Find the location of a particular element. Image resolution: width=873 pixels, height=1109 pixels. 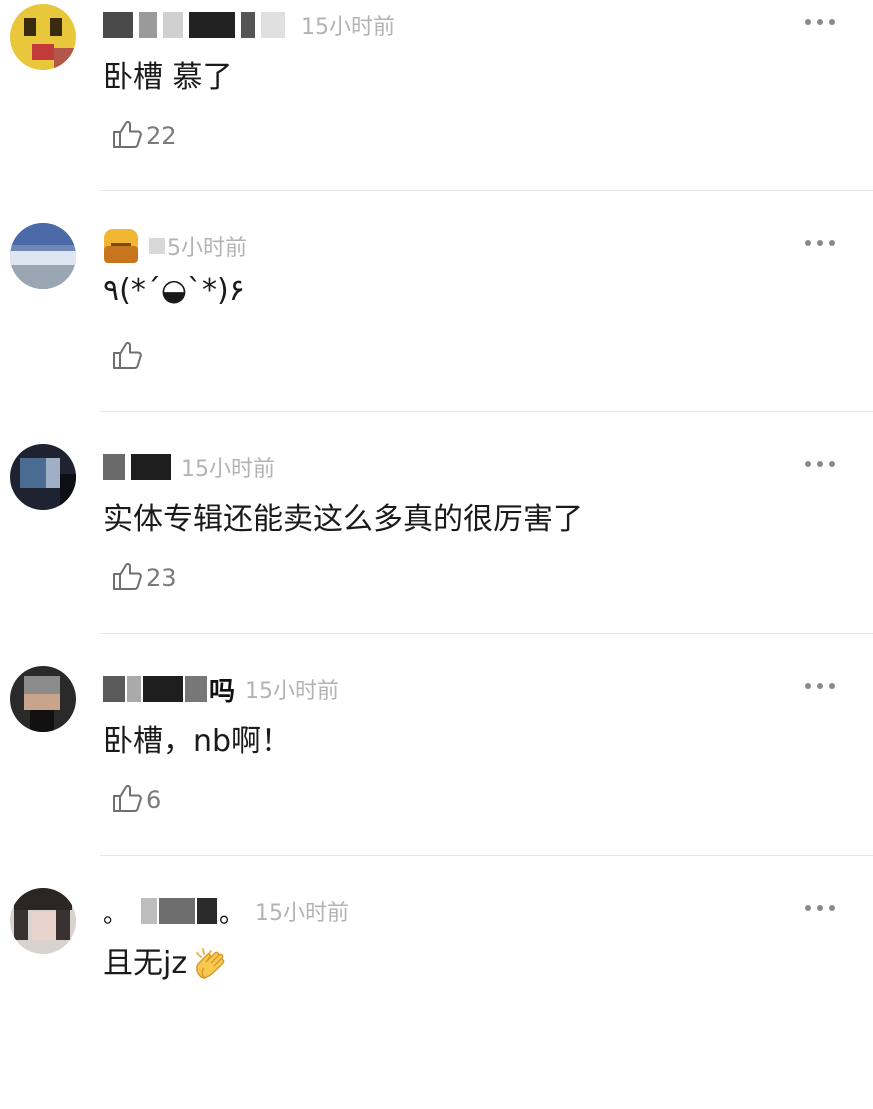

like-count: 6 is located at coordinates (154, 800).